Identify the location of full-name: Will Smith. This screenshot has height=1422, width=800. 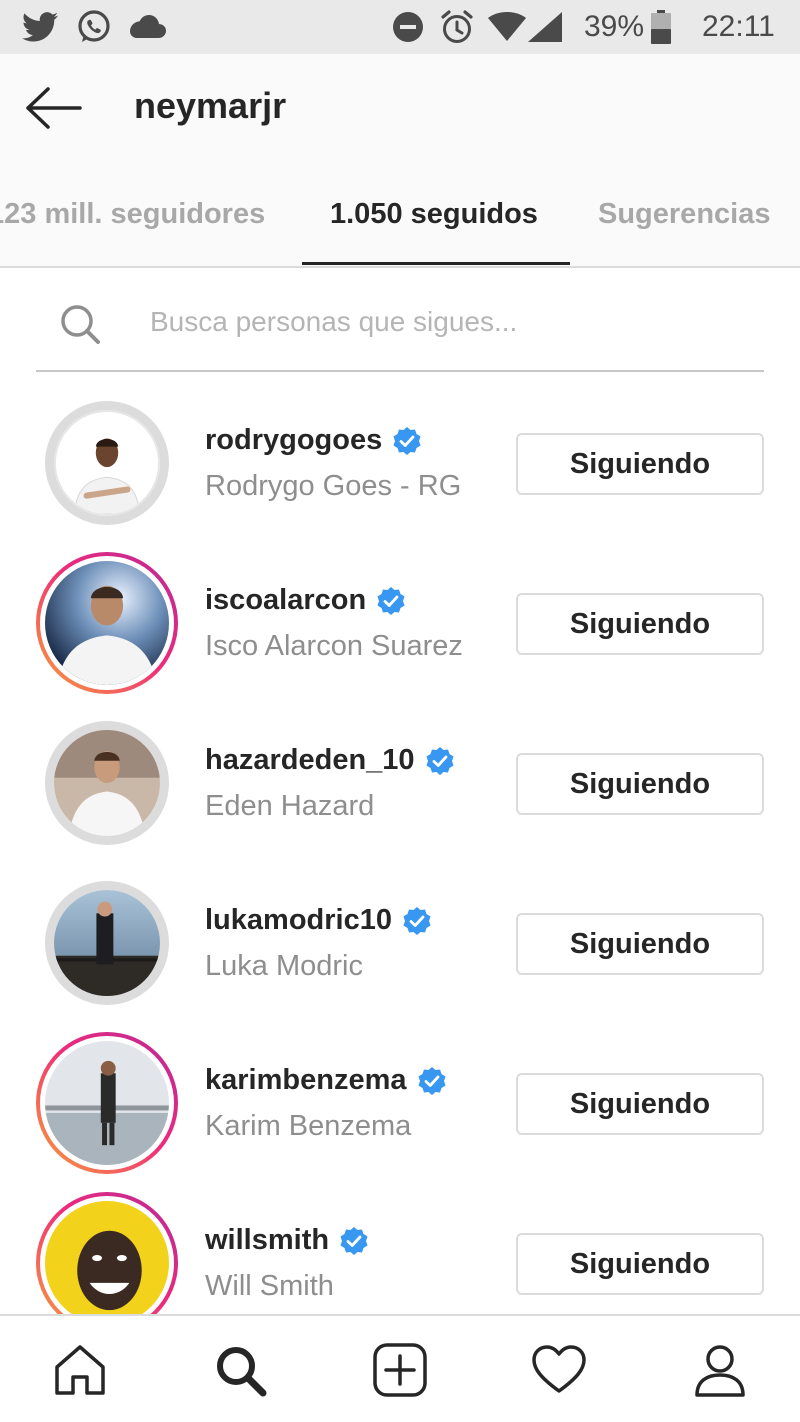
(269, 1286).